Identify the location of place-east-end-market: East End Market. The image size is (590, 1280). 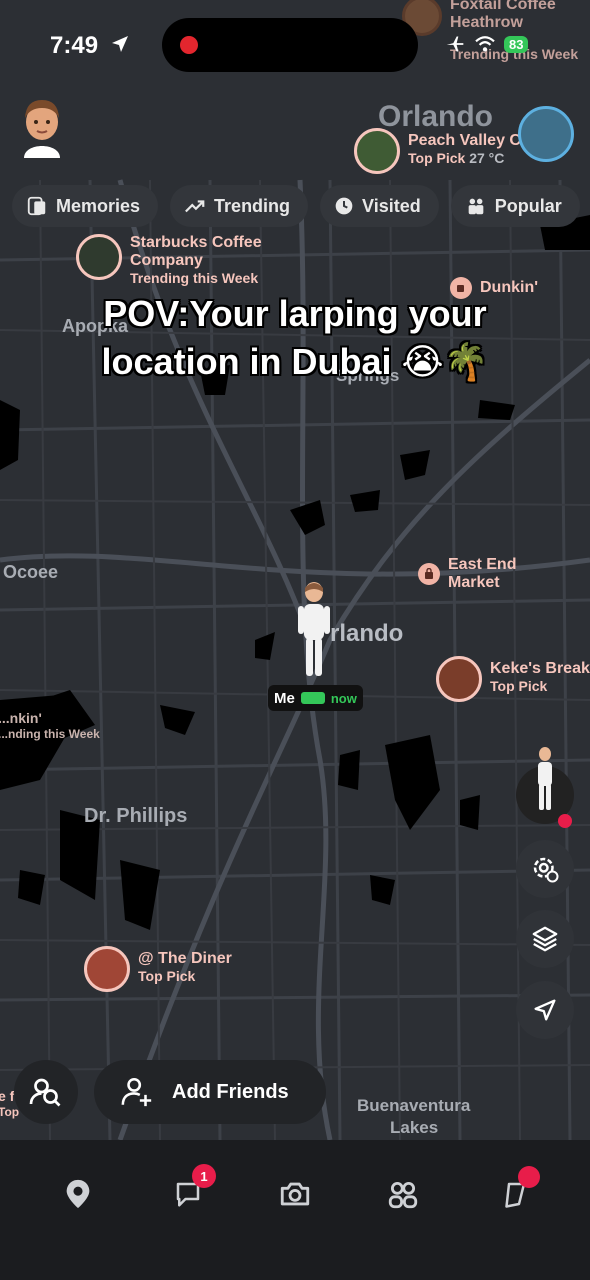
(467, 574).